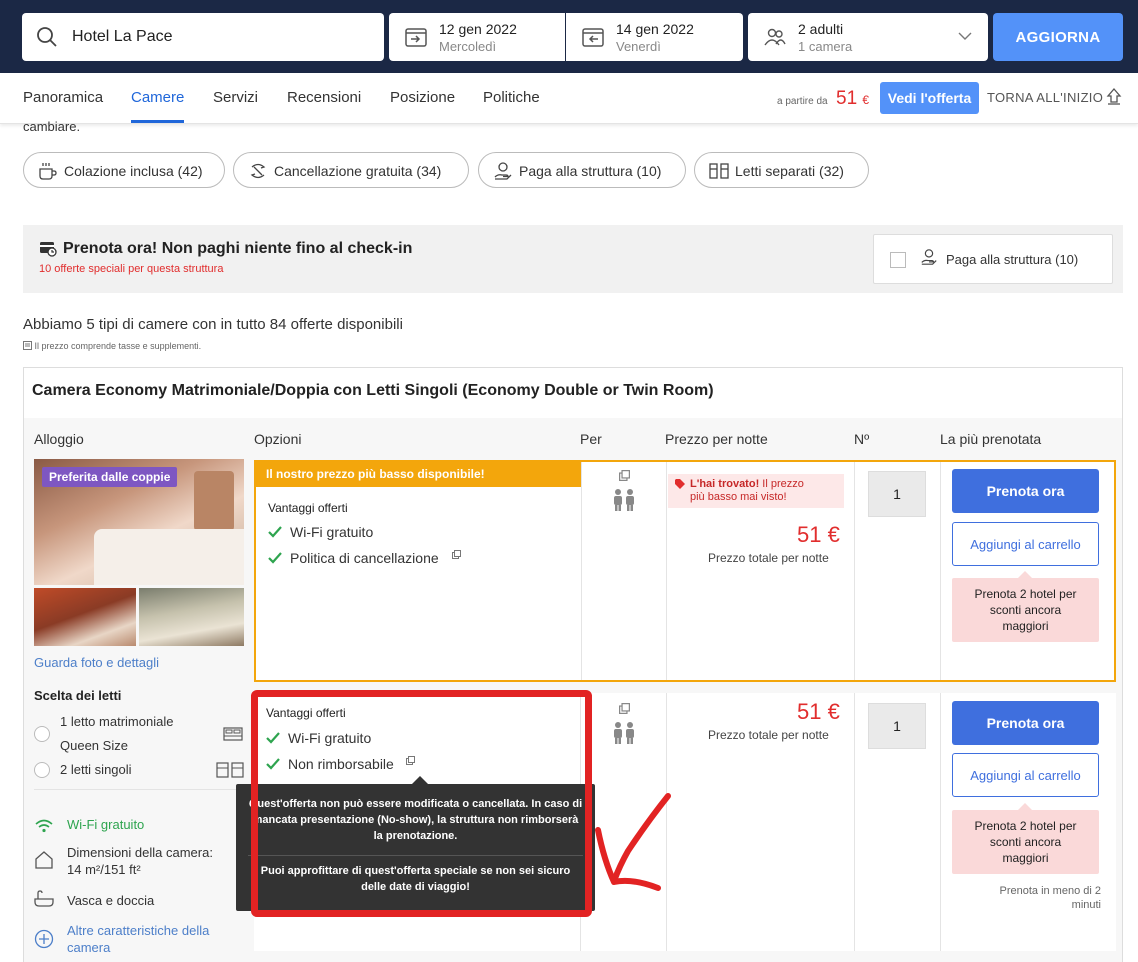 The width and height of the screenshot is (1138, 962). I want to click on checkout-date-picker: 14 gen 2022 Venerdì, so click(654, 37).